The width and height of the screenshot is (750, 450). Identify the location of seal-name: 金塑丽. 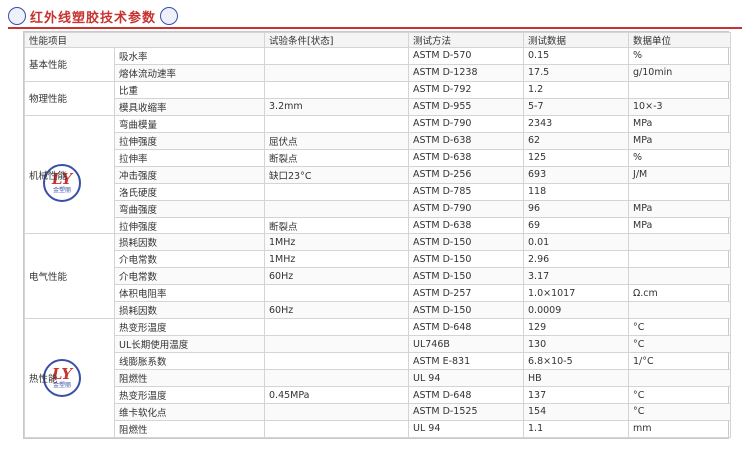
(61, 190).